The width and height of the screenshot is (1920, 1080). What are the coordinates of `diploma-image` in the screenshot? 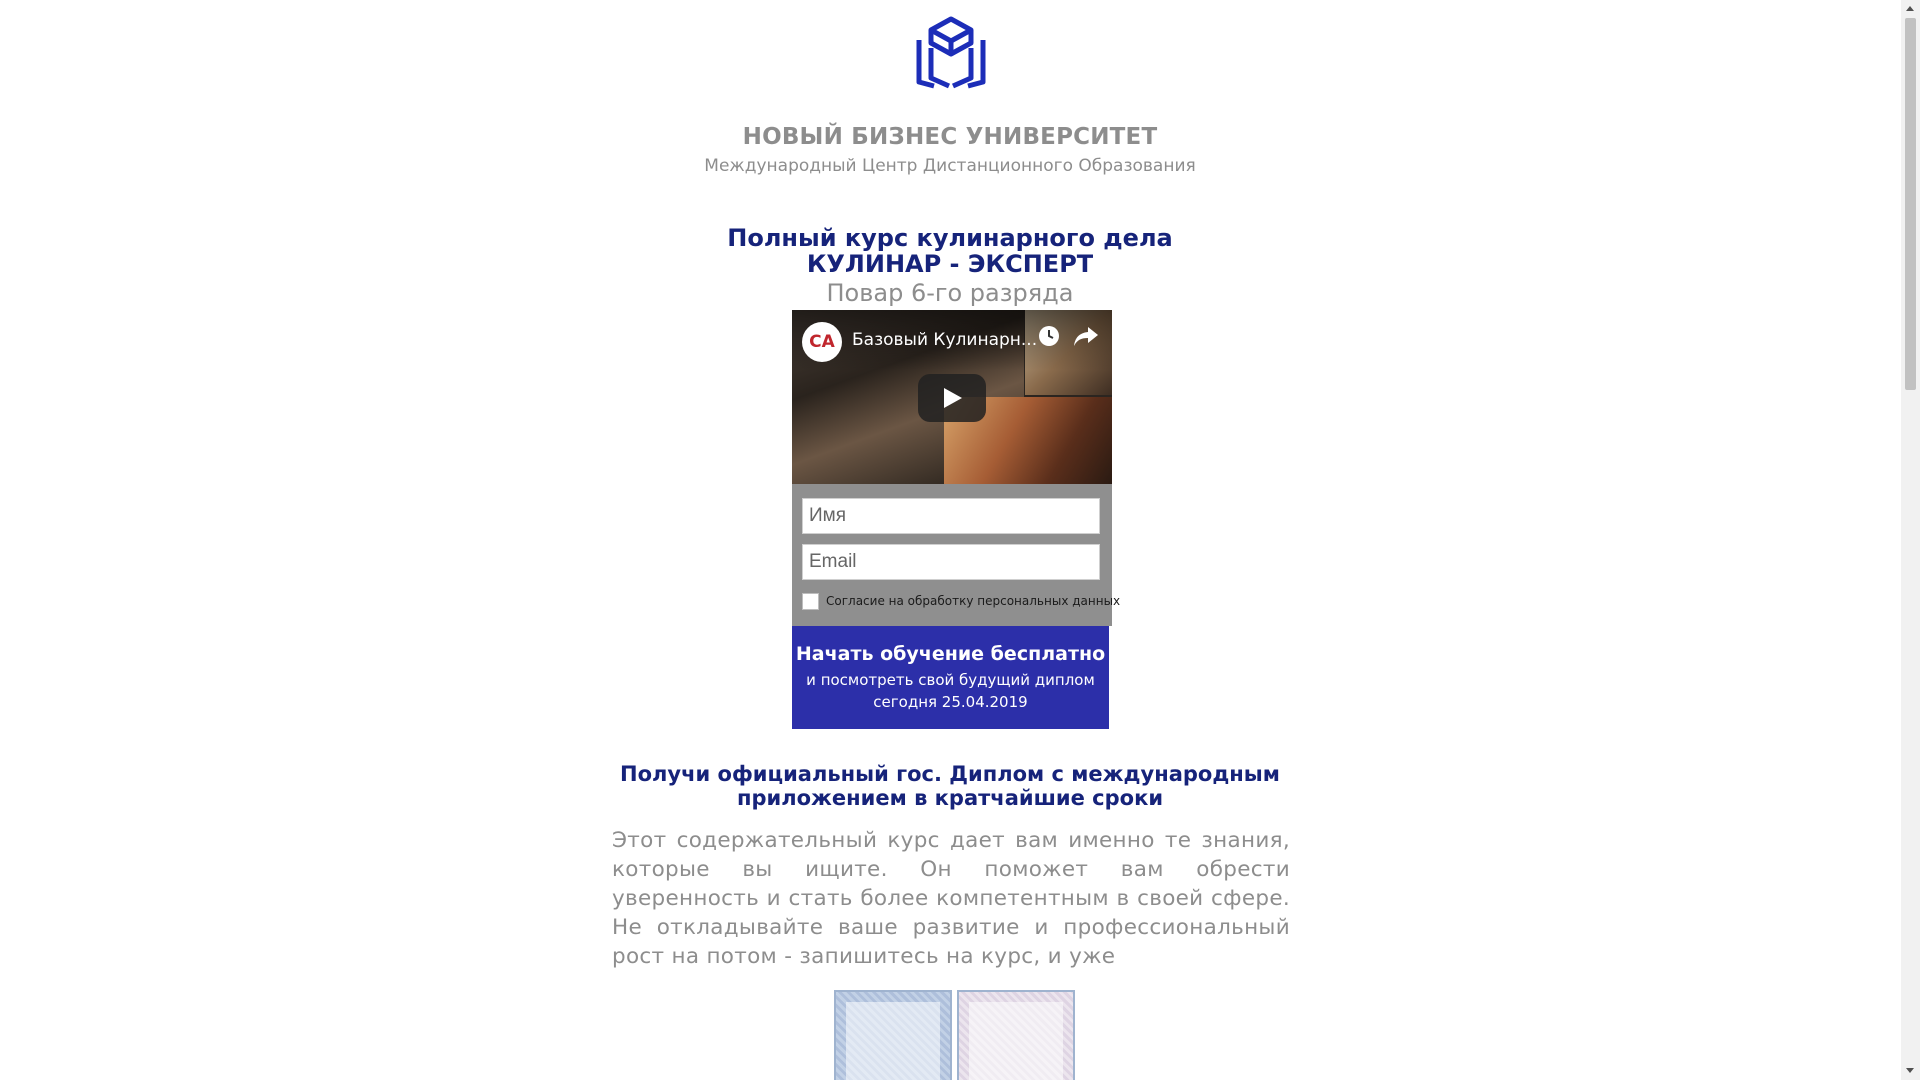 It's located at (893, 1035).